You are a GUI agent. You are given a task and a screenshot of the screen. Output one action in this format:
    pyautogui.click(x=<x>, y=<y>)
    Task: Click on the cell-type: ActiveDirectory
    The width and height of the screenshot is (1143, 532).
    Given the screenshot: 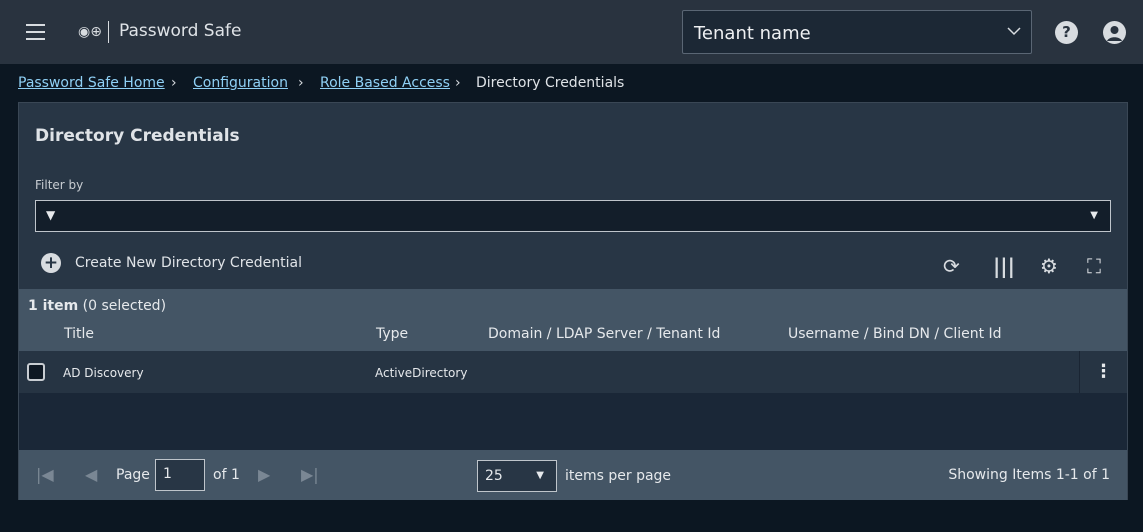 What is the action you would take?
    pyautogui.click(x=421, y=373)
    